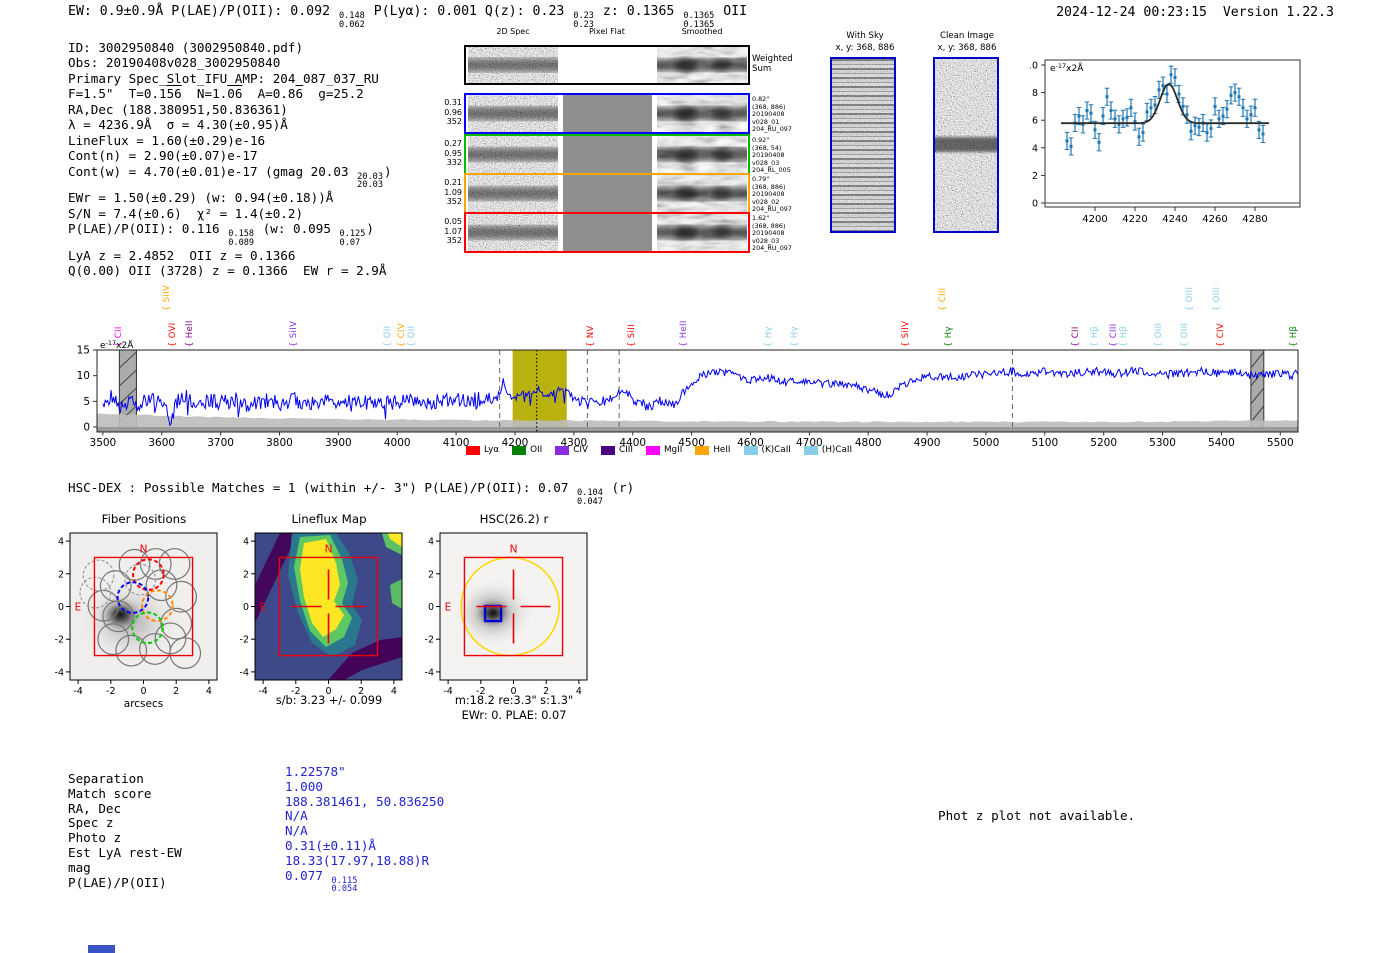 The height and width of the screenshot is (953, 1400). I want to click on x-tick-label: 3700, so click(220, 443).